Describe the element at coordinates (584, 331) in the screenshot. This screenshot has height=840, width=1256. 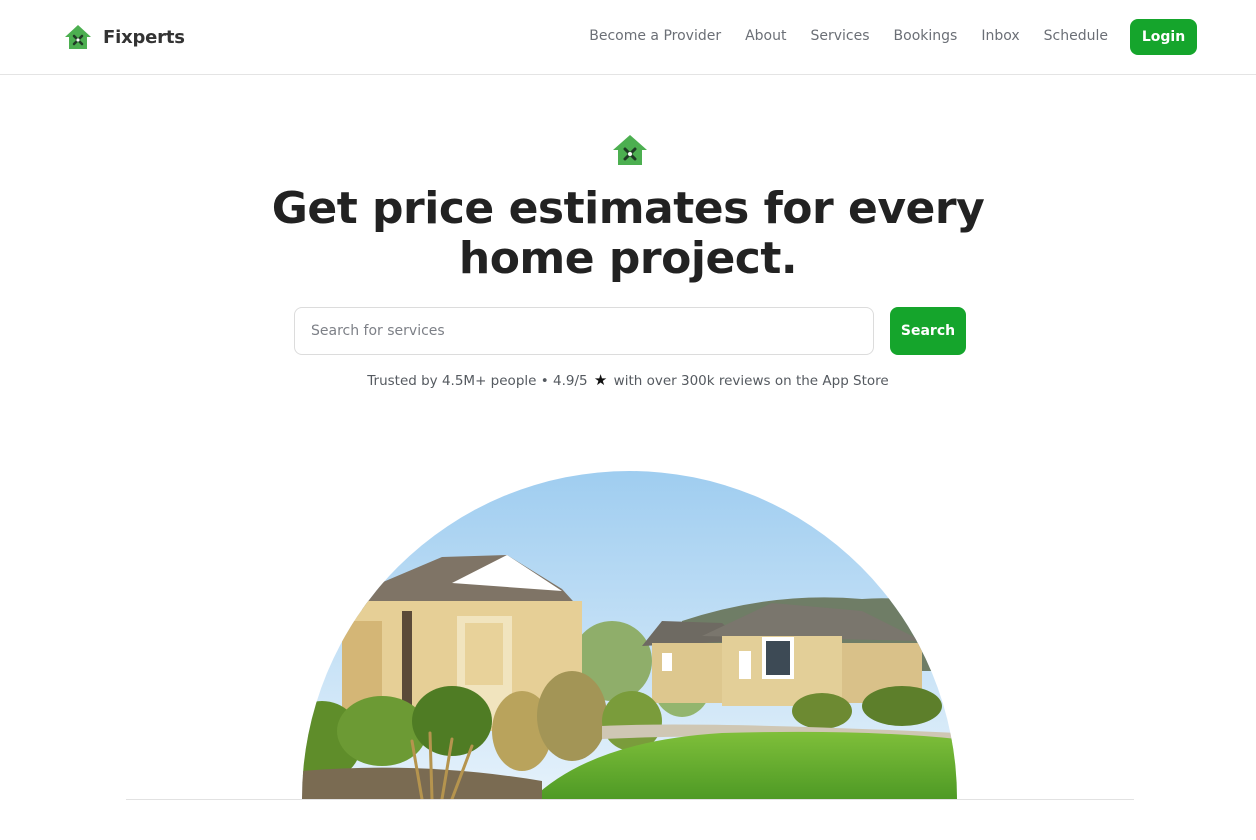
I see `search-input` at that location.